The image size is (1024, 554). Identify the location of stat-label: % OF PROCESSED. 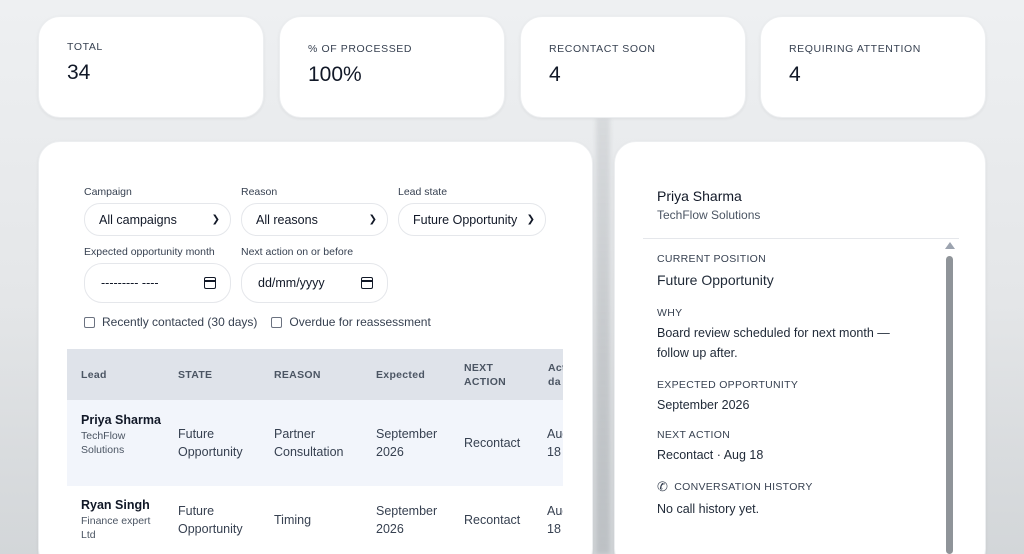
(360, 49).